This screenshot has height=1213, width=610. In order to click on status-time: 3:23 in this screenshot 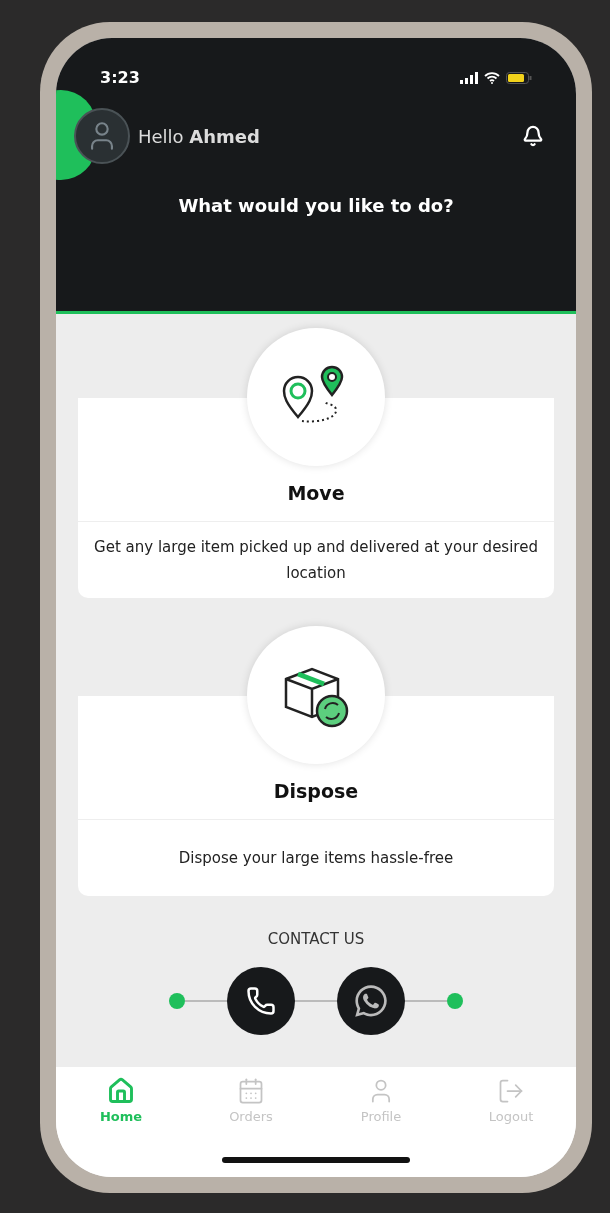, I will do `click(120, 78)`.